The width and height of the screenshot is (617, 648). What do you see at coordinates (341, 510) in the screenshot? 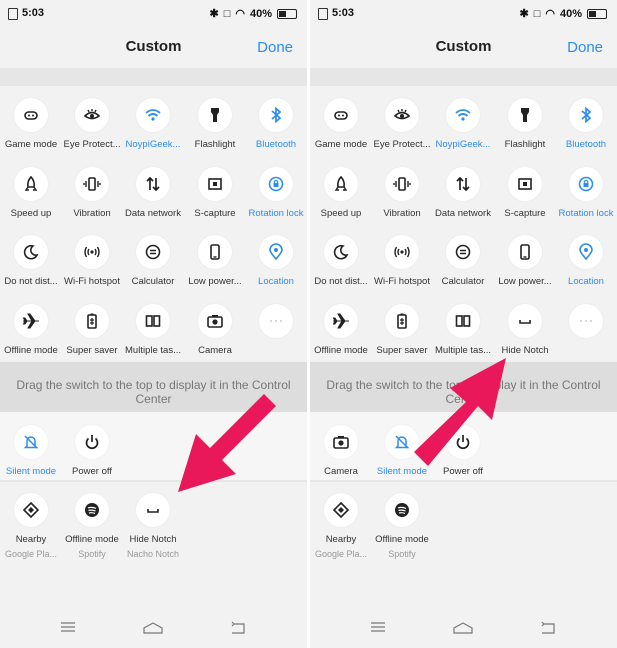
I see `nearby-icon` at bounding box center [341, 510].